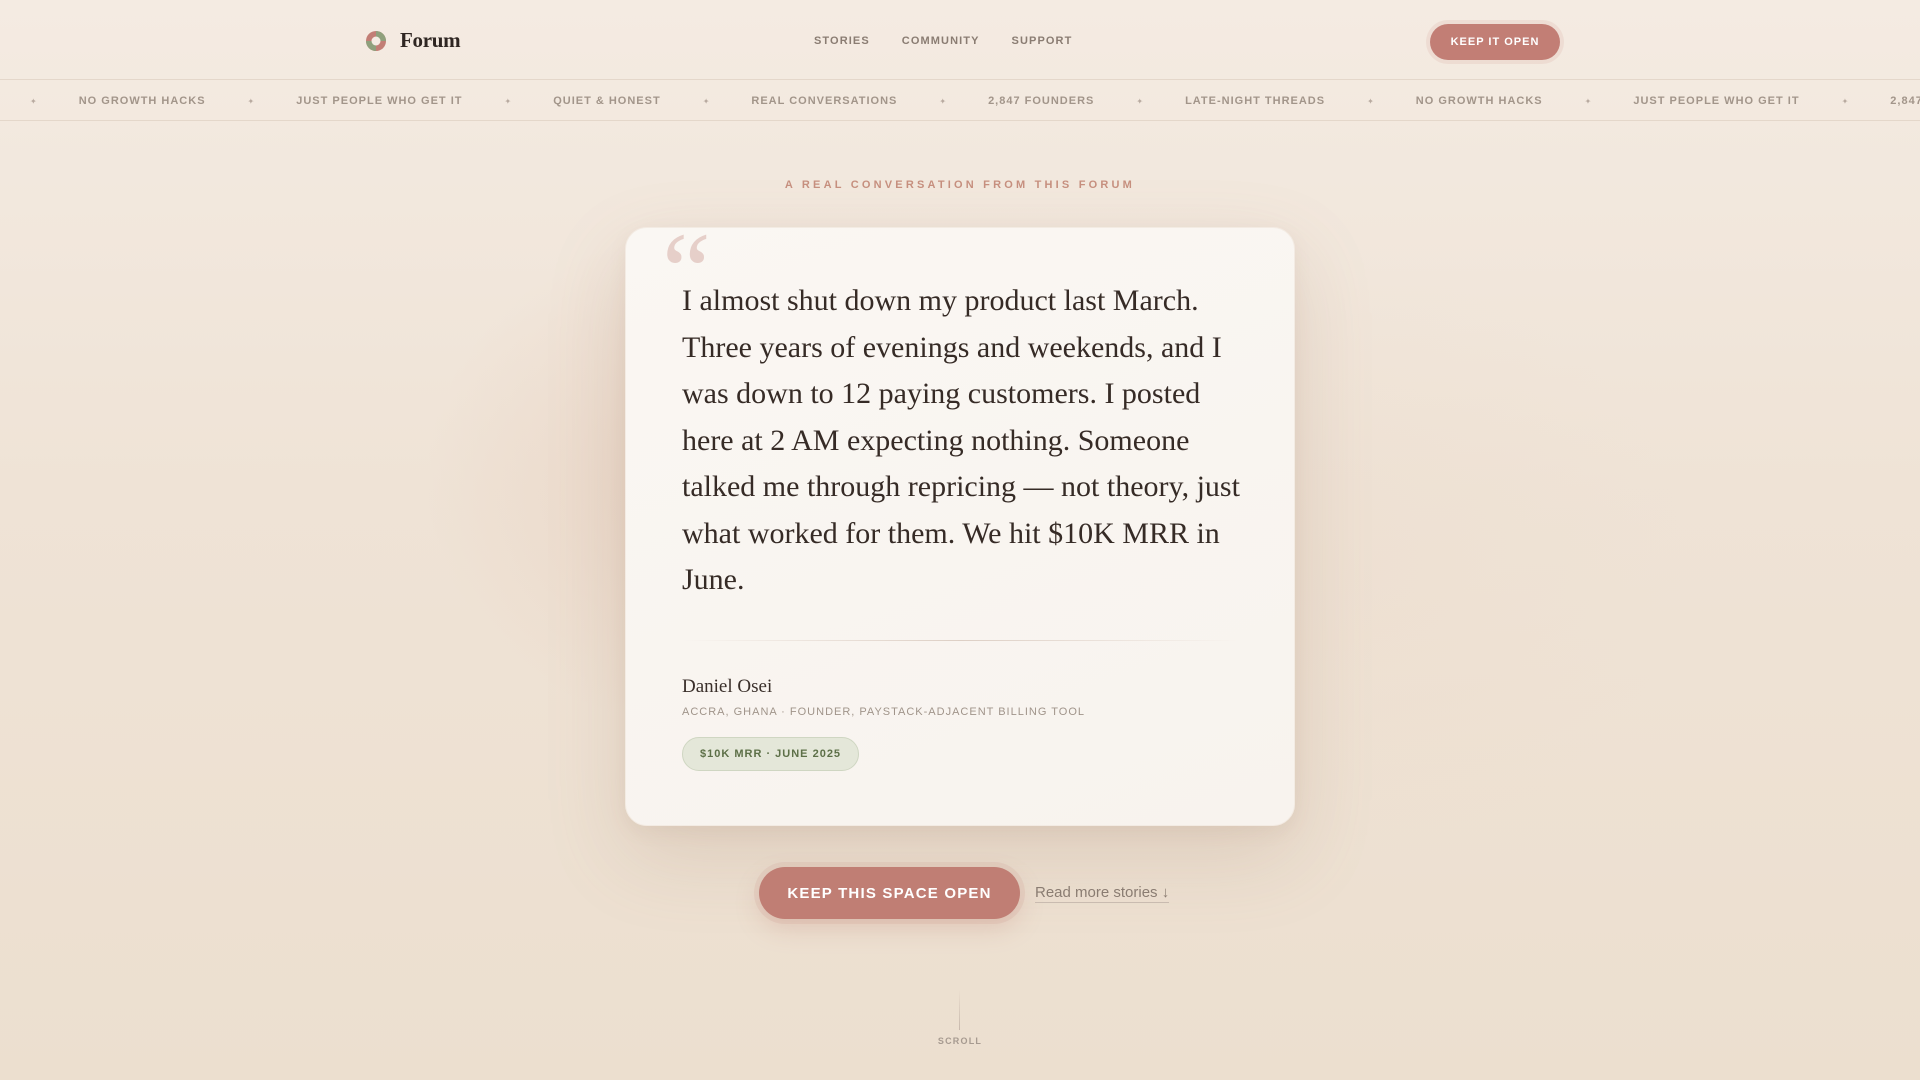 The width and height of the screenshot is (1920, 1080). I want to click on section-eyebrow: A REAL CONVERSATION FROM THIS FORUM, so click(960, 185).